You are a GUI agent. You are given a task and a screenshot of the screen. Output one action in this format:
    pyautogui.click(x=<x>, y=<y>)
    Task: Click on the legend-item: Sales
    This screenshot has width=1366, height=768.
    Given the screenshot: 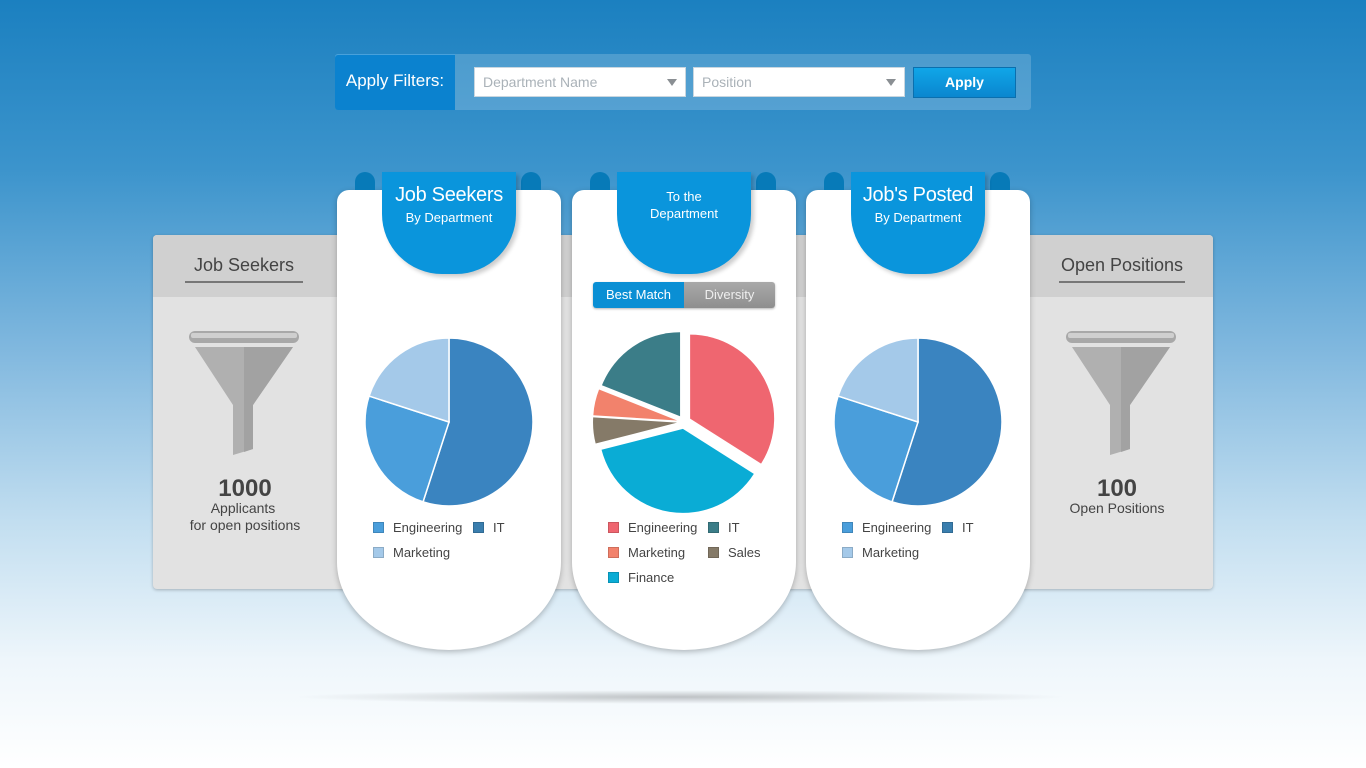 What is the action you would take?
    pyautogui.click(x=734, y=552)
    